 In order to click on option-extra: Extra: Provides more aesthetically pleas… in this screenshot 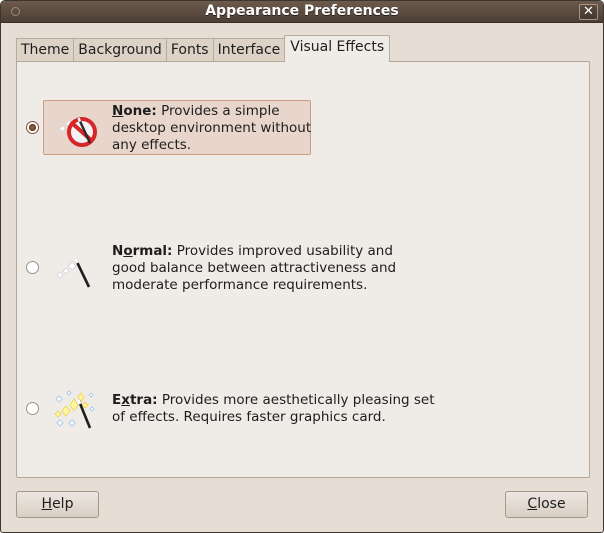, I will do `click(303, 408)`.